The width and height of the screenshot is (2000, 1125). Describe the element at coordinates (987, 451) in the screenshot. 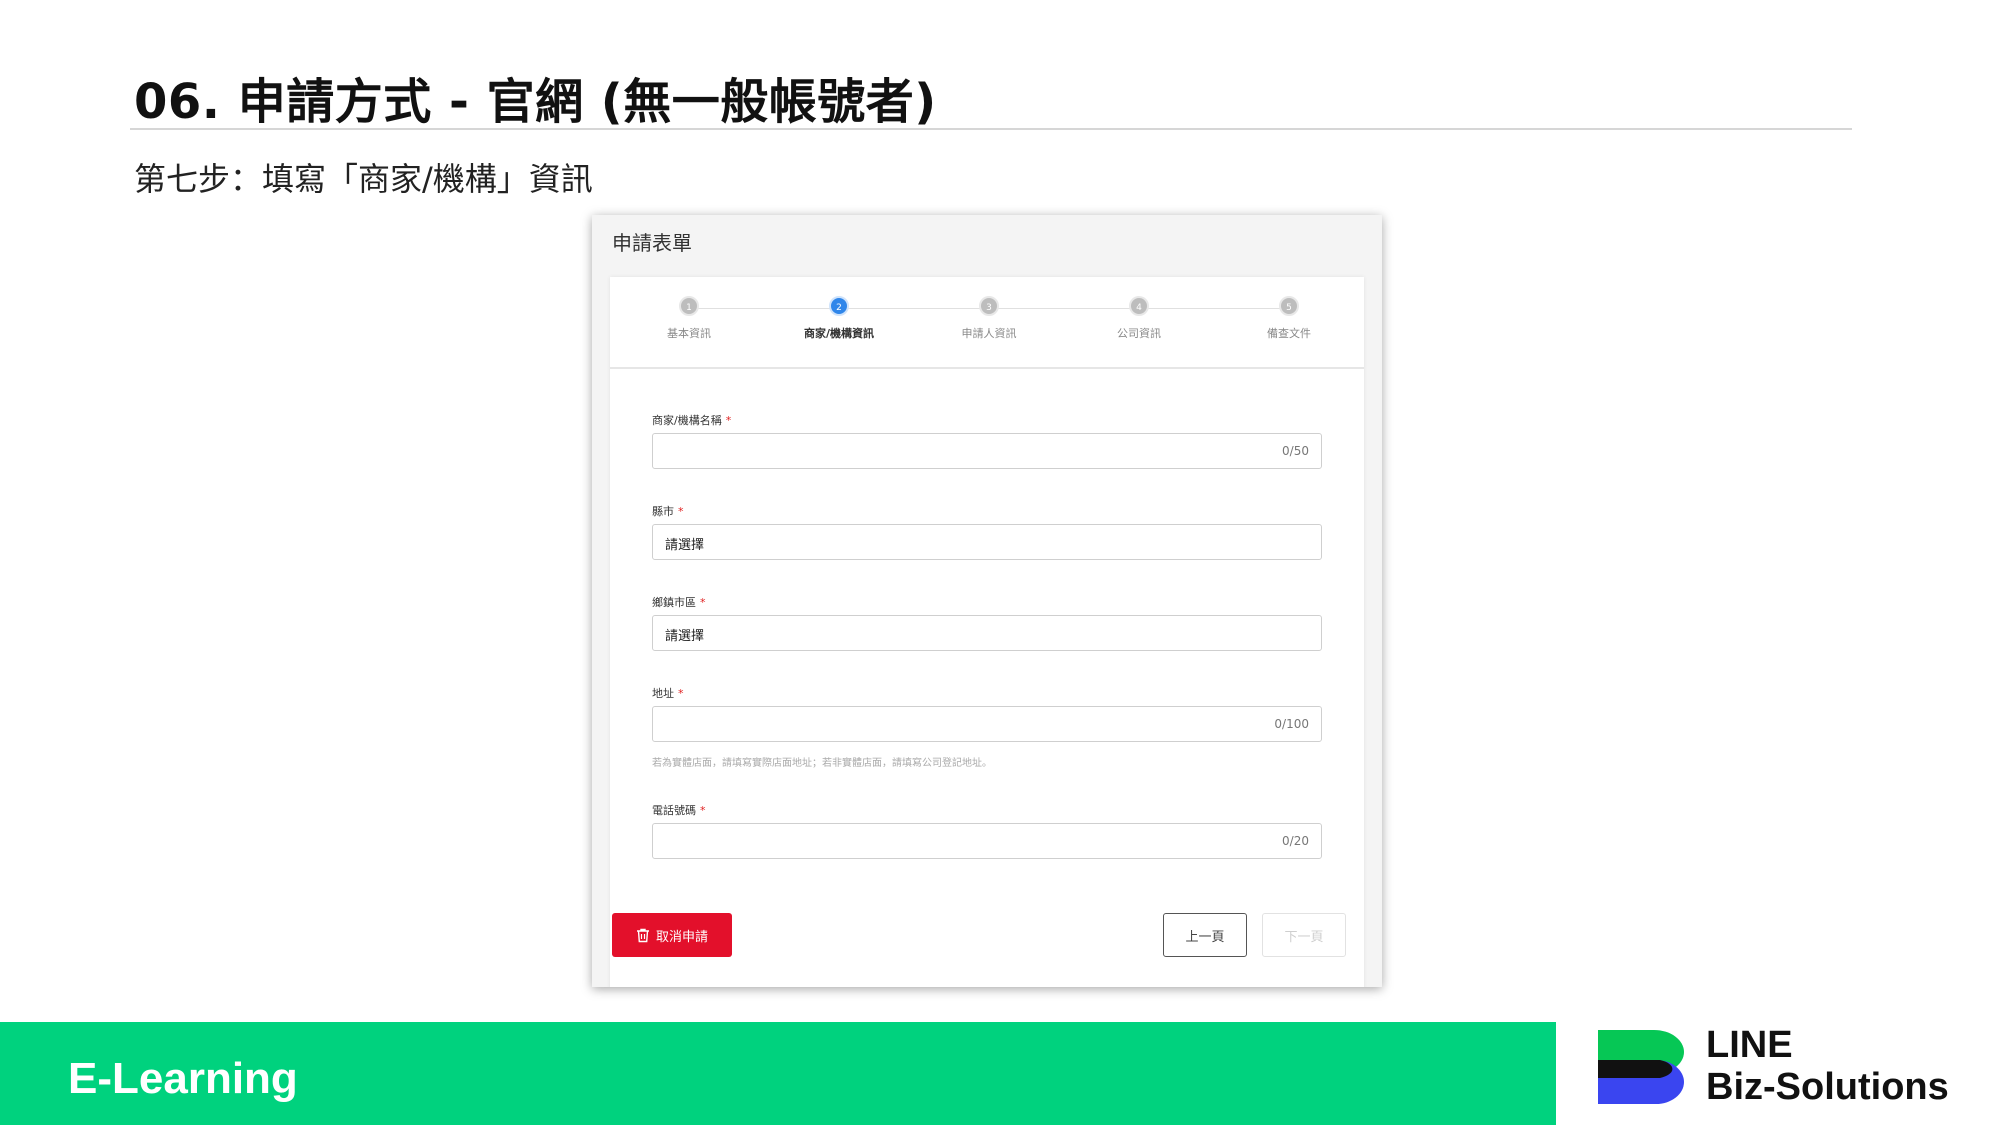

I see `merchant-name-input: 0/50` at that location.